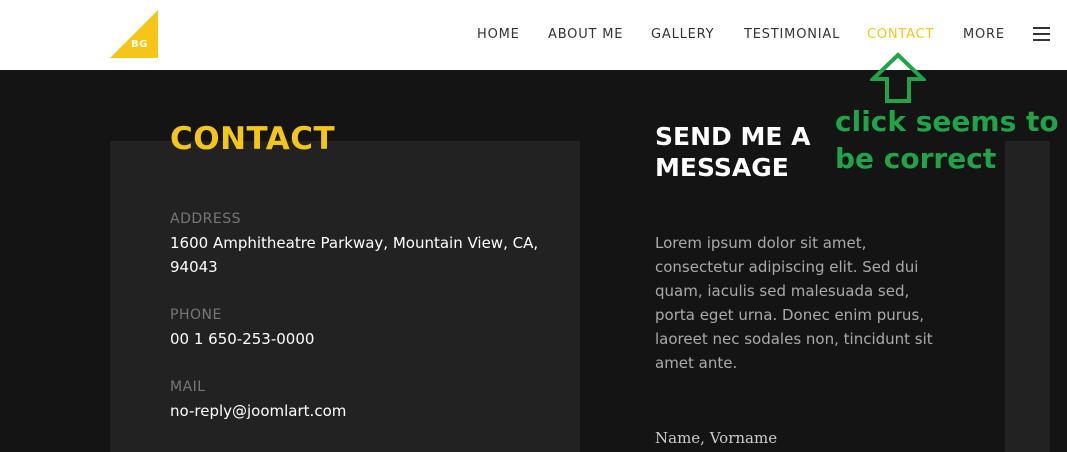  Describe the element at coordinates (733, 152) in the screenshot. I see `send-message-title: SEND ME A MESSAGE` at that location.